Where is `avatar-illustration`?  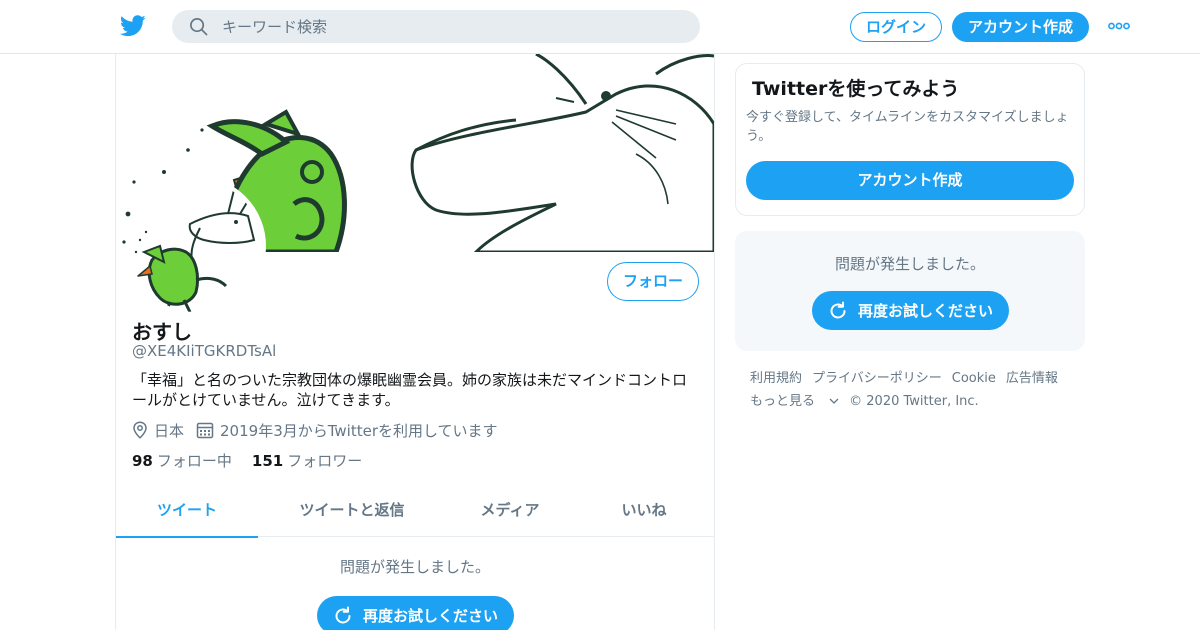 avatar-illustration is located at coordinates (196, 246).